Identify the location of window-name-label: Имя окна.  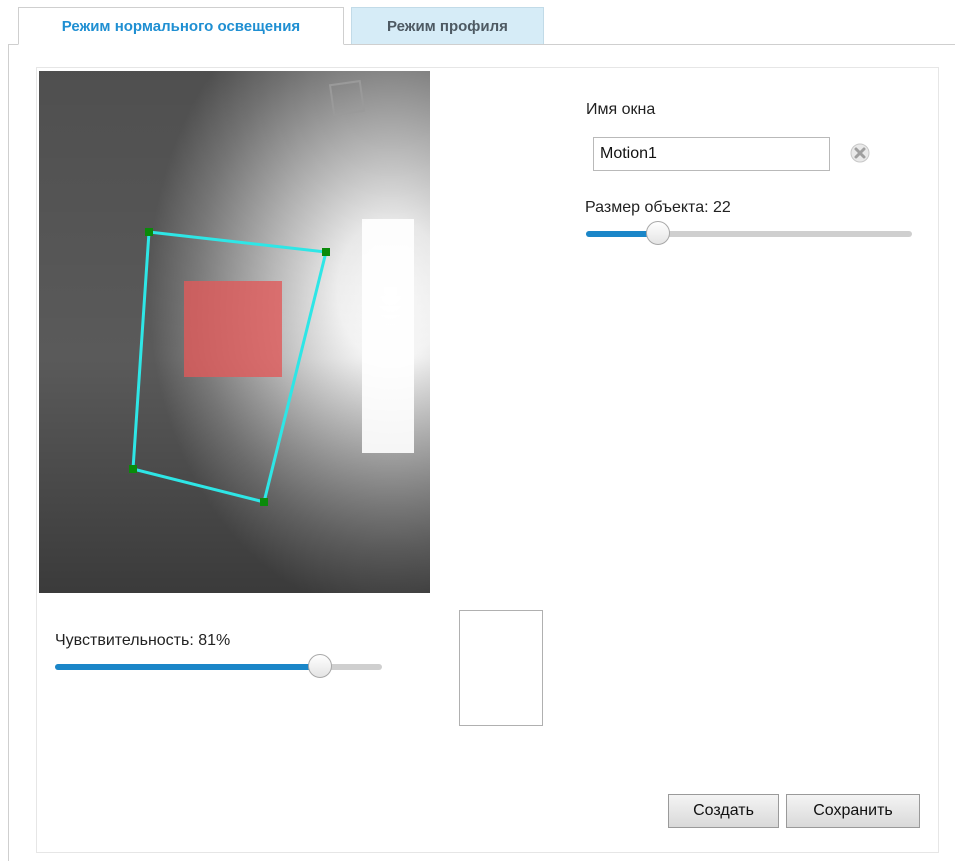
(621, 109).